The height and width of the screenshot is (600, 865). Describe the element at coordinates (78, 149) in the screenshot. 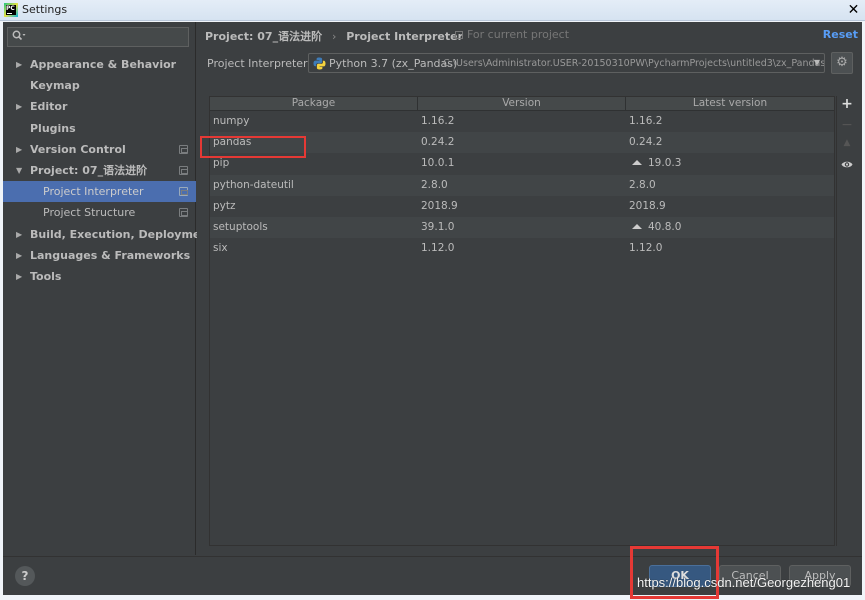

I see `sidebar-item-label: Version Control` at that location.